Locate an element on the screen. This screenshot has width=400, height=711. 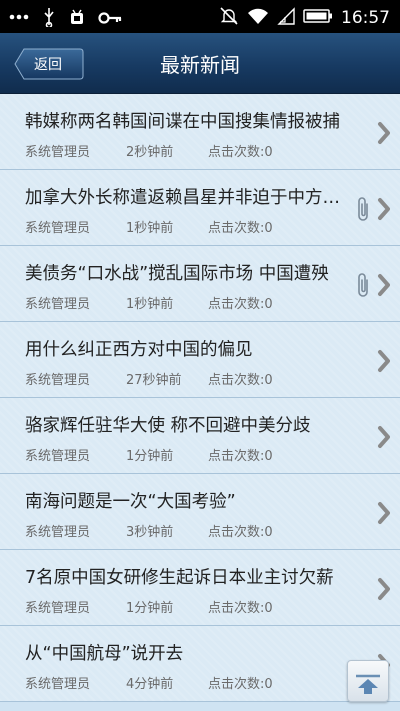
battery-icon is located at coordinates (318, 18).